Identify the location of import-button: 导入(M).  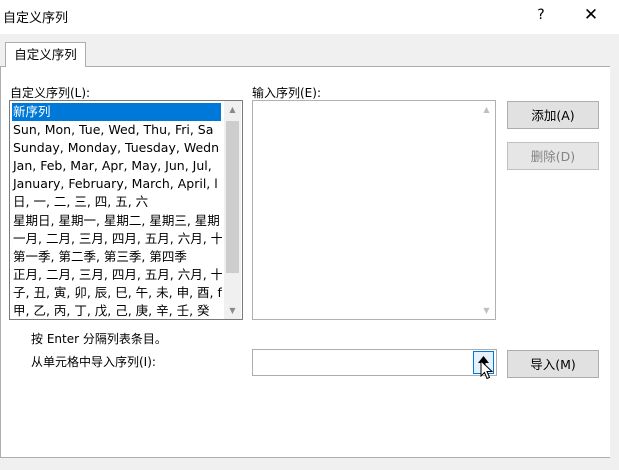
(553, 364).